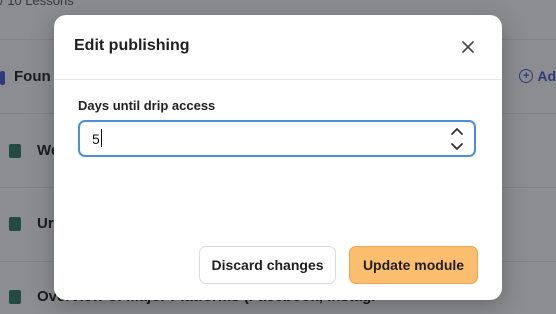  What do you see at coordinates (457, 139) in the screenshot?
I see `number-stepper` at bounding box center [457, 139].